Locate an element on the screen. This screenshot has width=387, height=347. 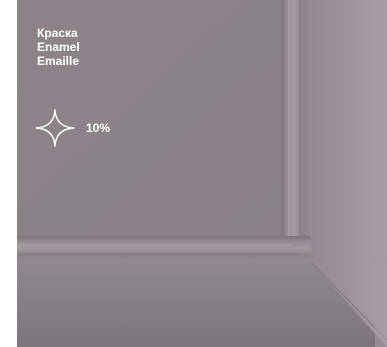
sparkle-icon is located at coordinates (55, 128).